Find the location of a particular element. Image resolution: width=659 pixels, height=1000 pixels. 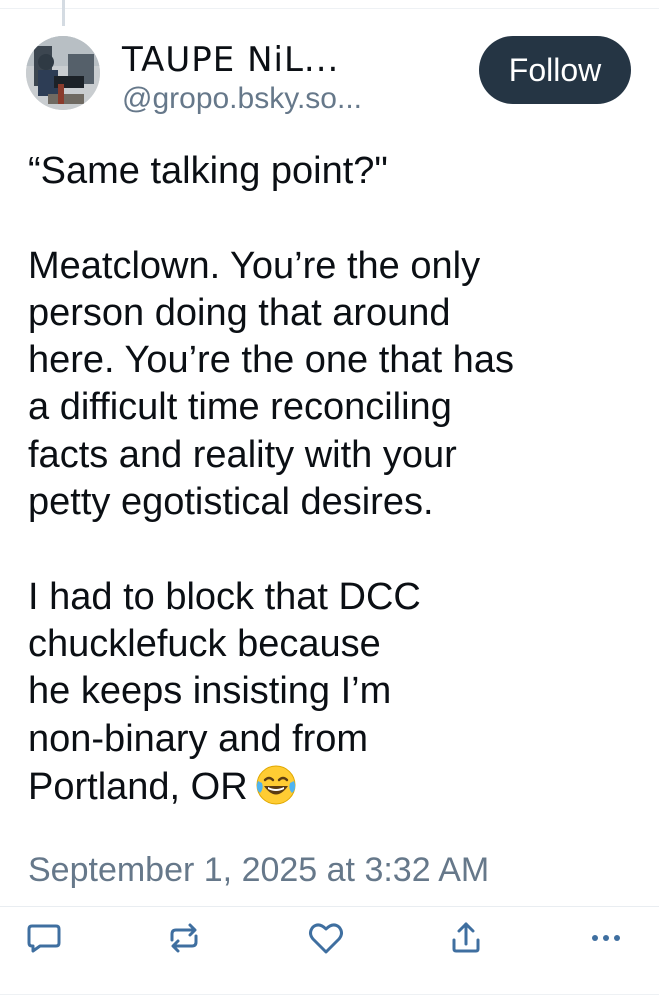

top-divider is located at coordinates (329, 8).